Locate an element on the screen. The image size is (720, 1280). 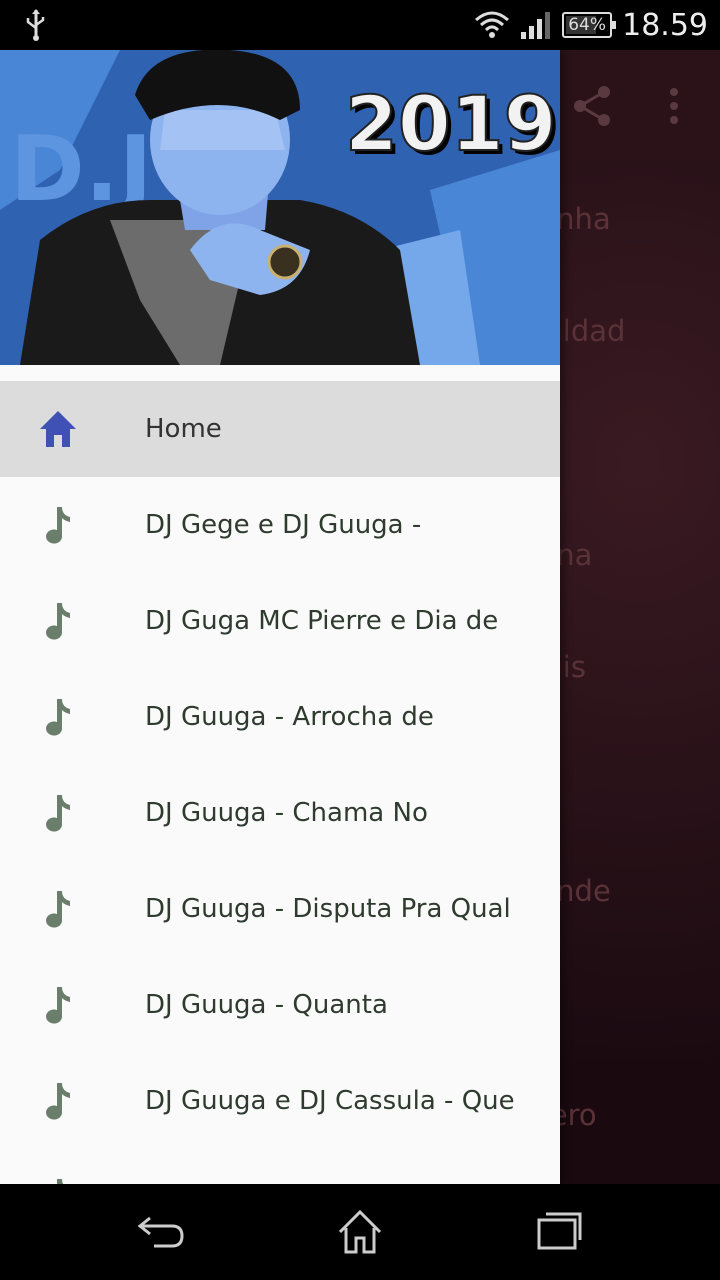
drawer-item-song: DJ Guuga - Quanta is located at coordinates (280, 1005).